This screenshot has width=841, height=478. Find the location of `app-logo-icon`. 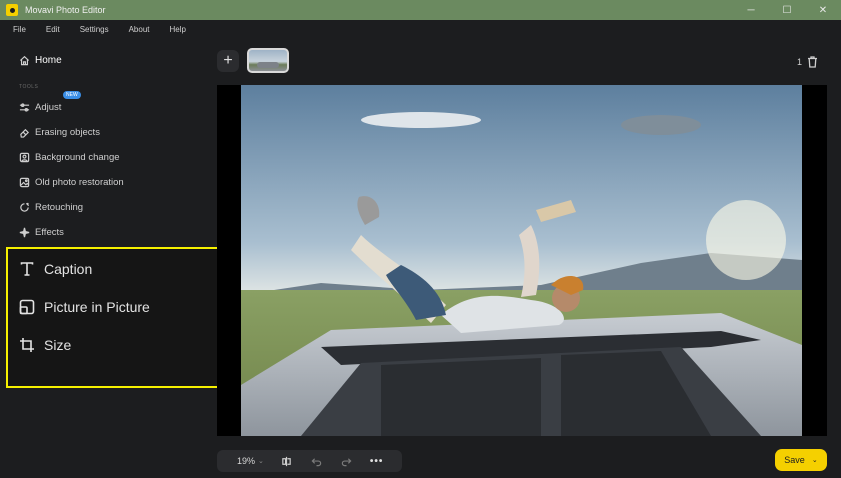

app-logo-icon is located at coordinates (12, 10).